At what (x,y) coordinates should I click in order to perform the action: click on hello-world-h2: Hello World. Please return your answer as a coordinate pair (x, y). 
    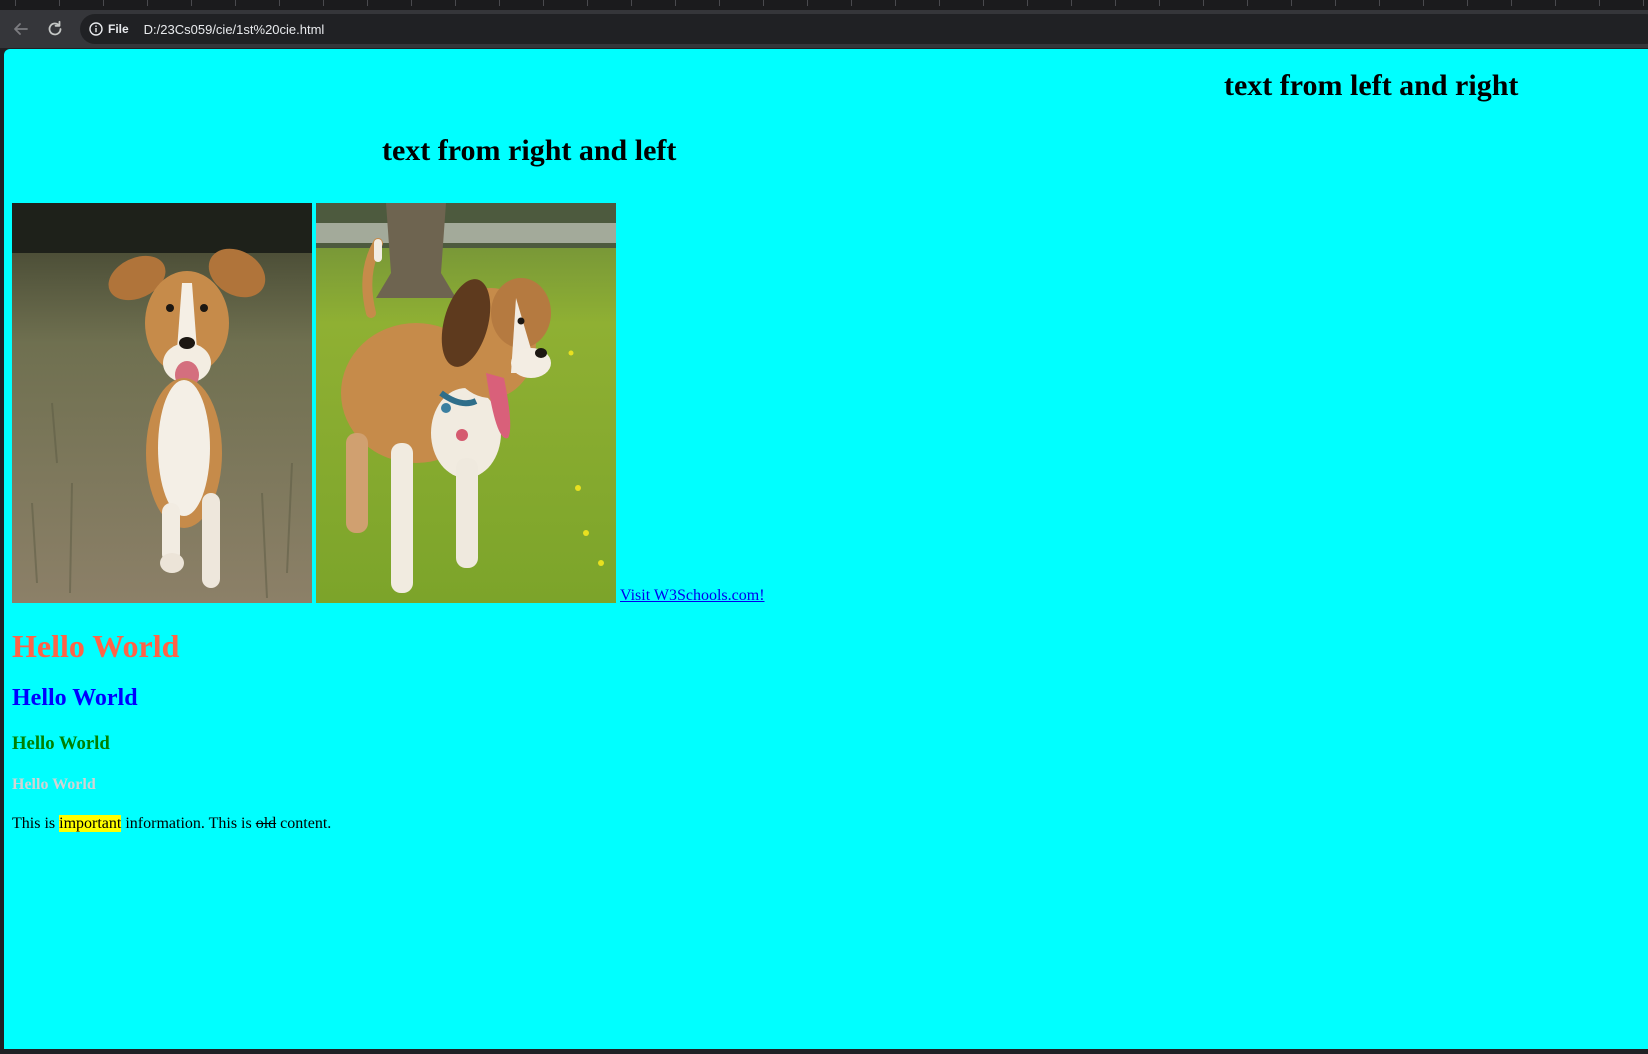
    Looking at the image, I should click on (75, 698).